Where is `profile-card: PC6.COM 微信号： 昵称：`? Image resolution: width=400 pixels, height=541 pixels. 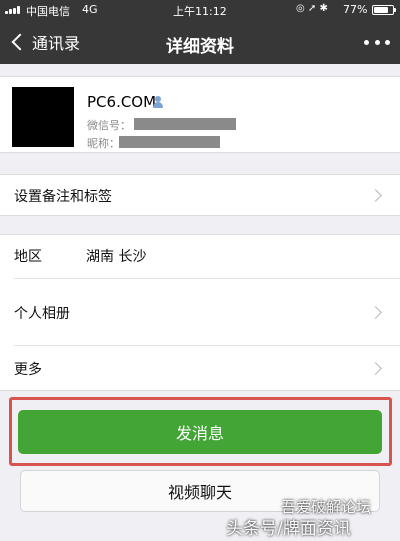 profile-card: PC6.COM 微信号： 昵称： is located at coordinates (200, 114).